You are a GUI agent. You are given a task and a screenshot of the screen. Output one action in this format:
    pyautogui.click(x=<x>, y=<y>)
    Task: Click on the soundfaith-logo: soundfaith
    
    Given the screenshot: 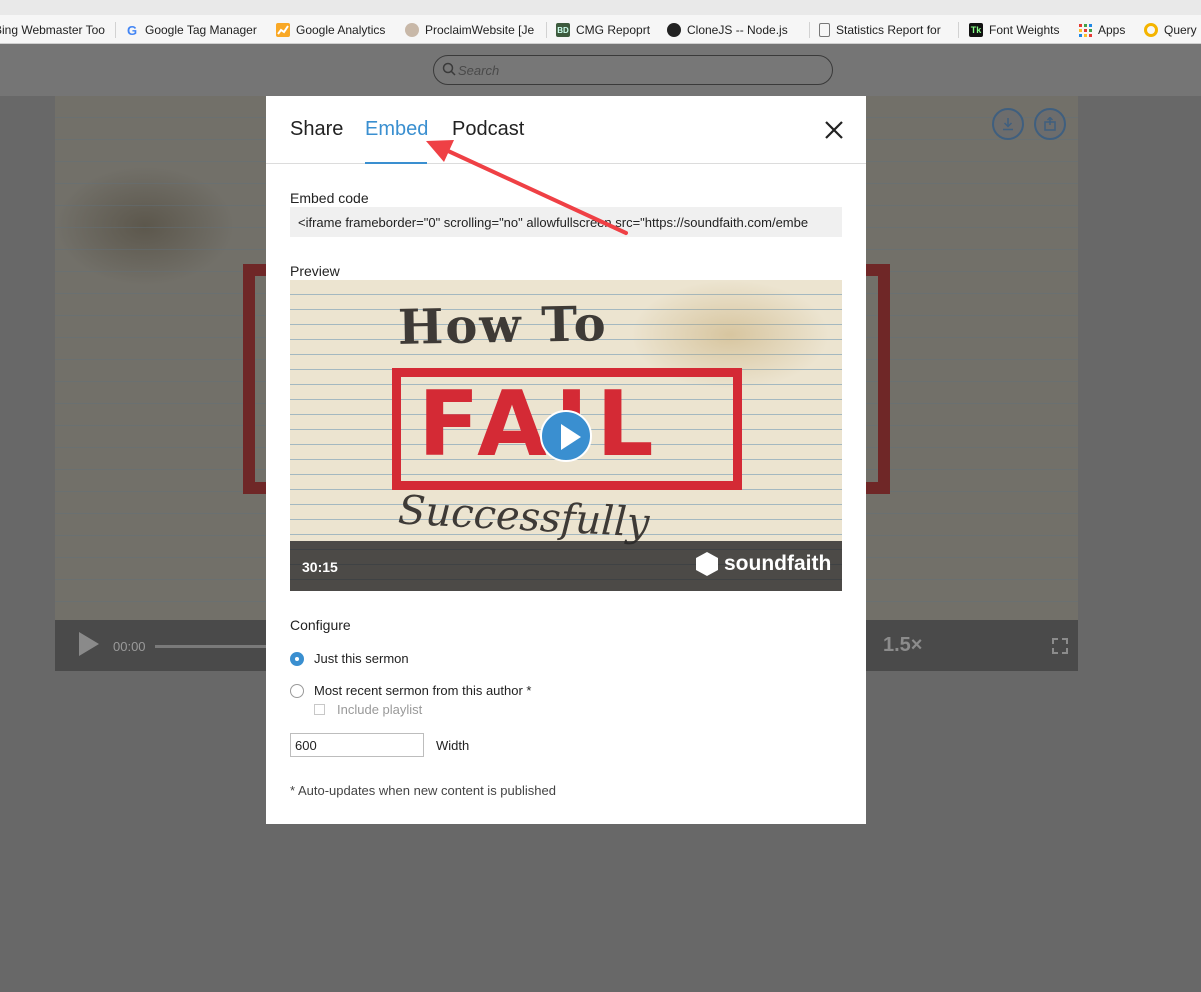 What is the action you would take?
    pyautogui.click(x=763, y=564)
    